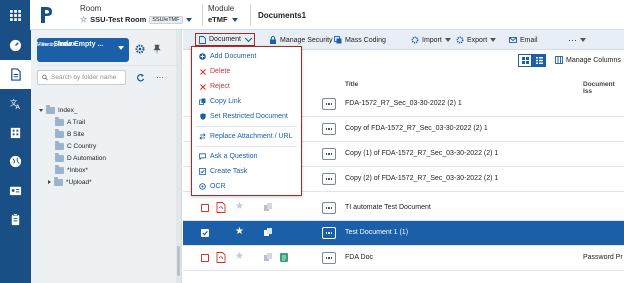 The image size is (624, 283). What do you see at coordinates (15, 190) in the screenshot?
I see `nav-contacts` at bounding box center [15, 190].